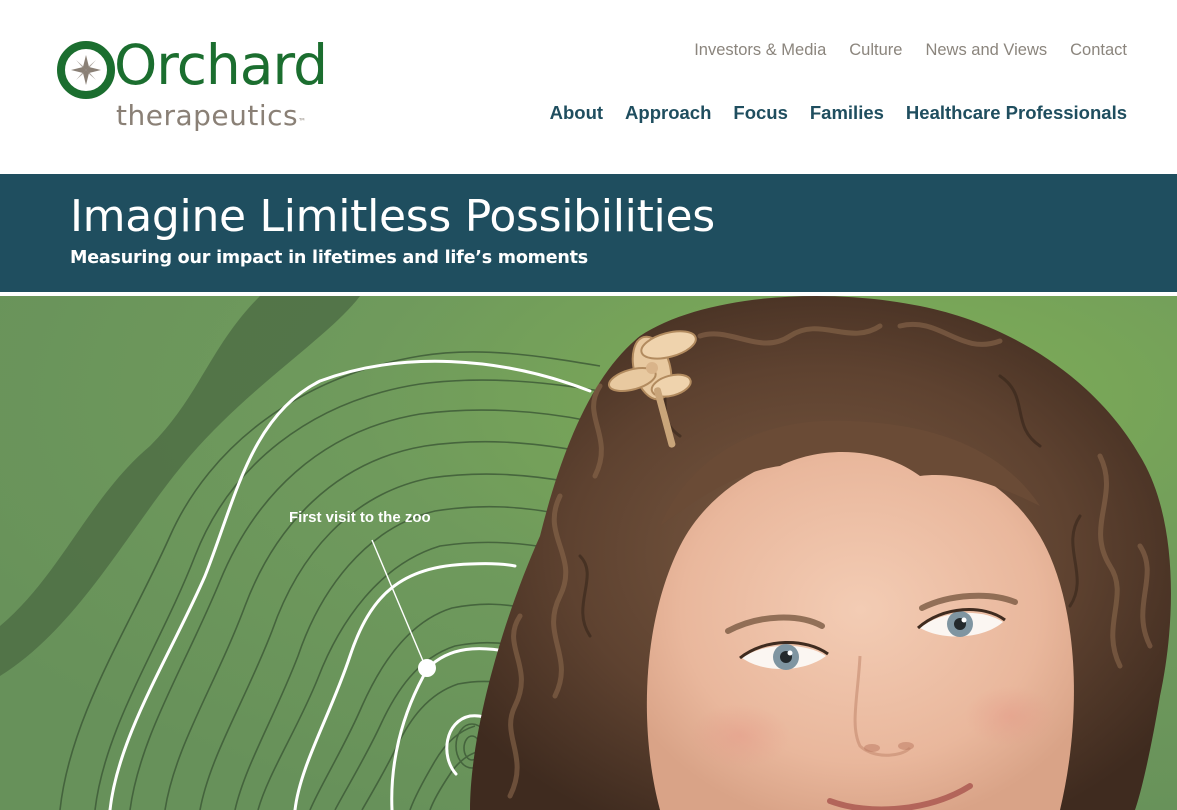 The image size is (1177, 810). I want to click on main-nav-approach: Approach, so click(668, 113).